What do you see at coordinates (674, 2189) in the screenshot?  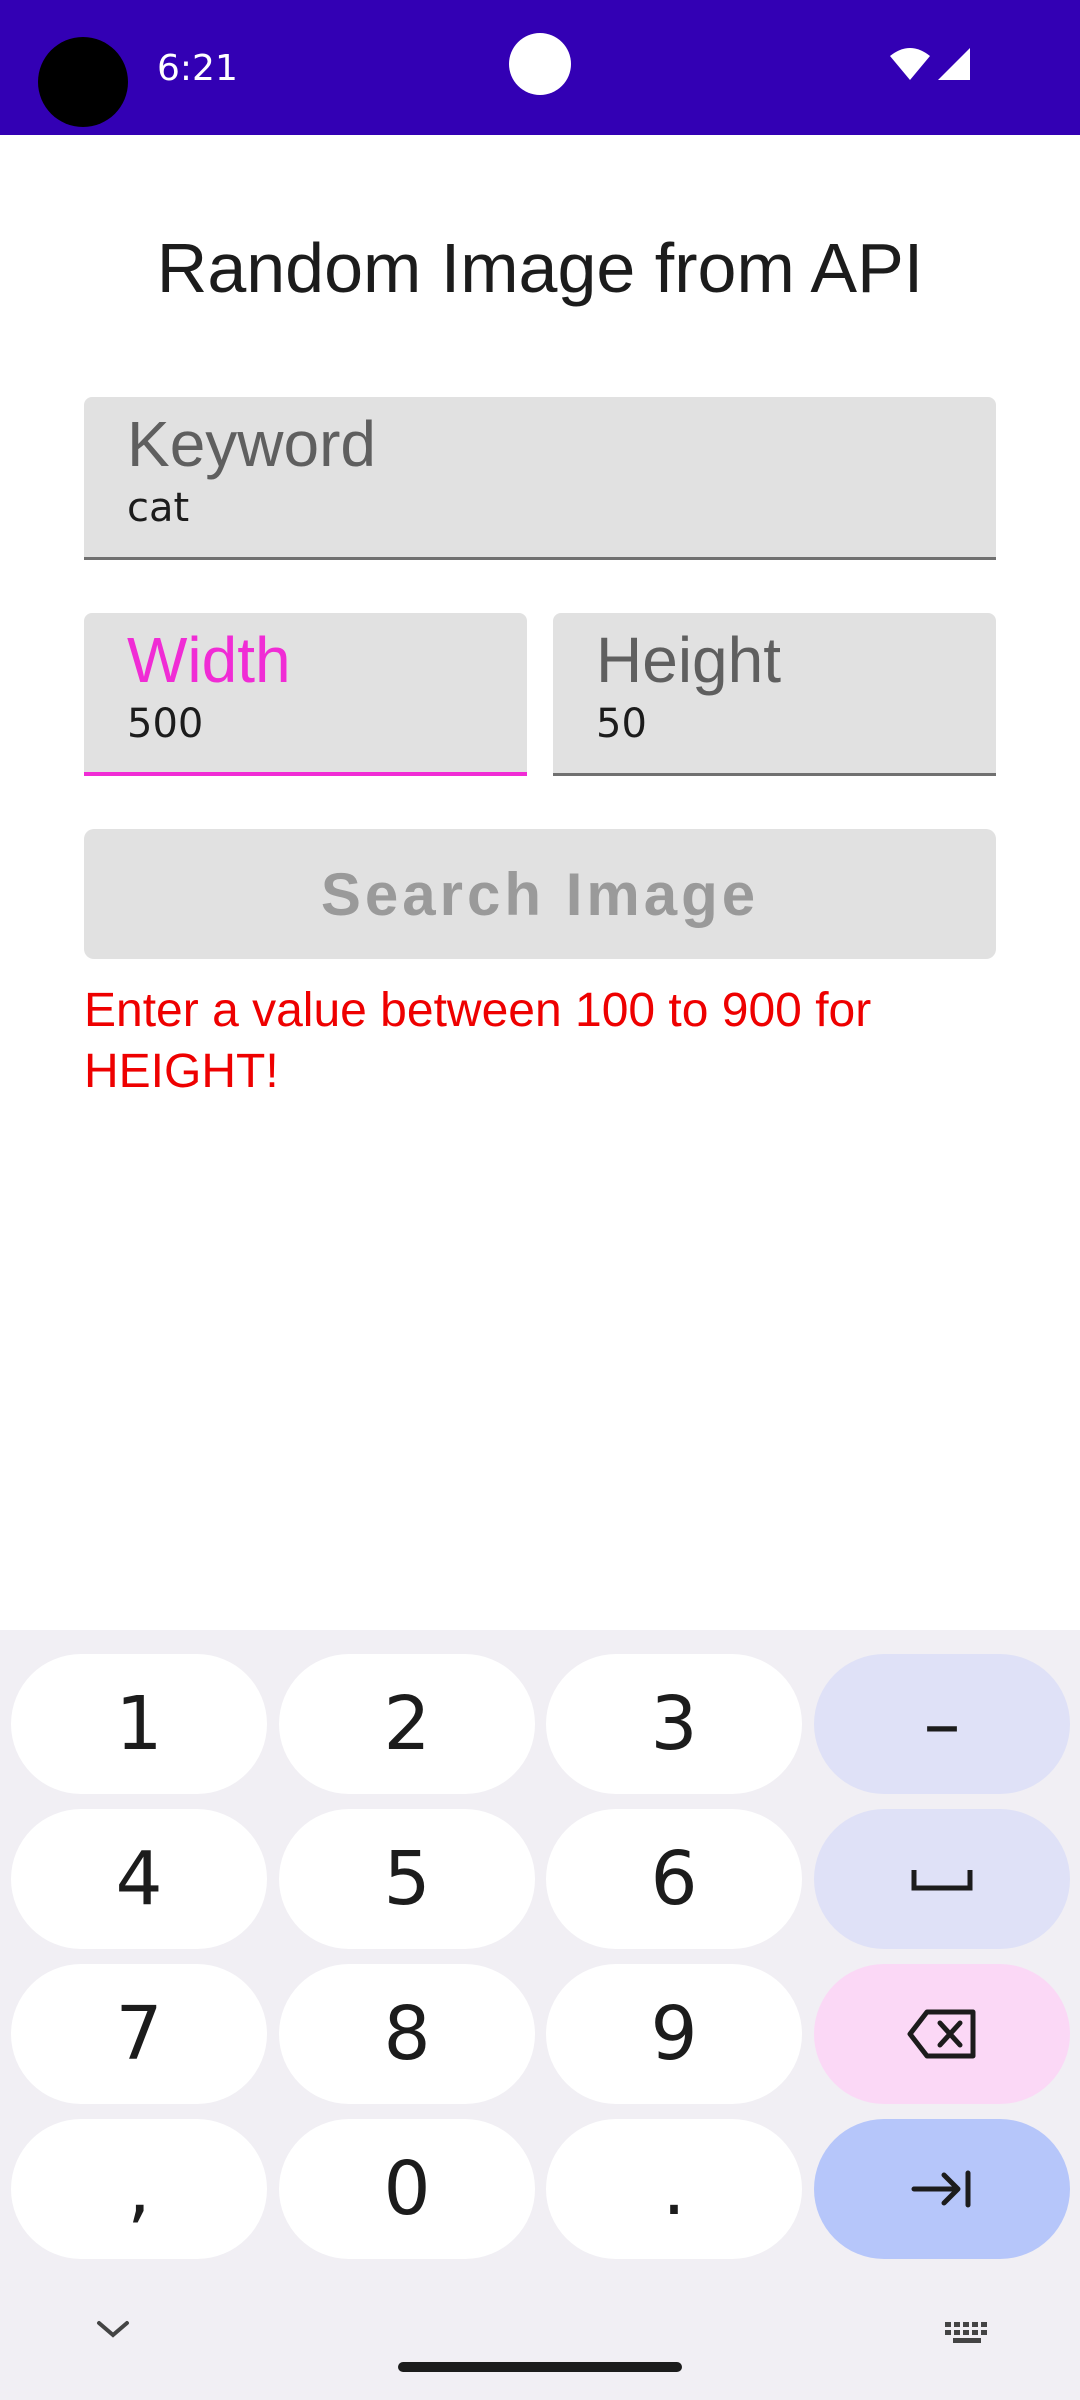 I see `key-period: .` at bounding box center [674, 2189].